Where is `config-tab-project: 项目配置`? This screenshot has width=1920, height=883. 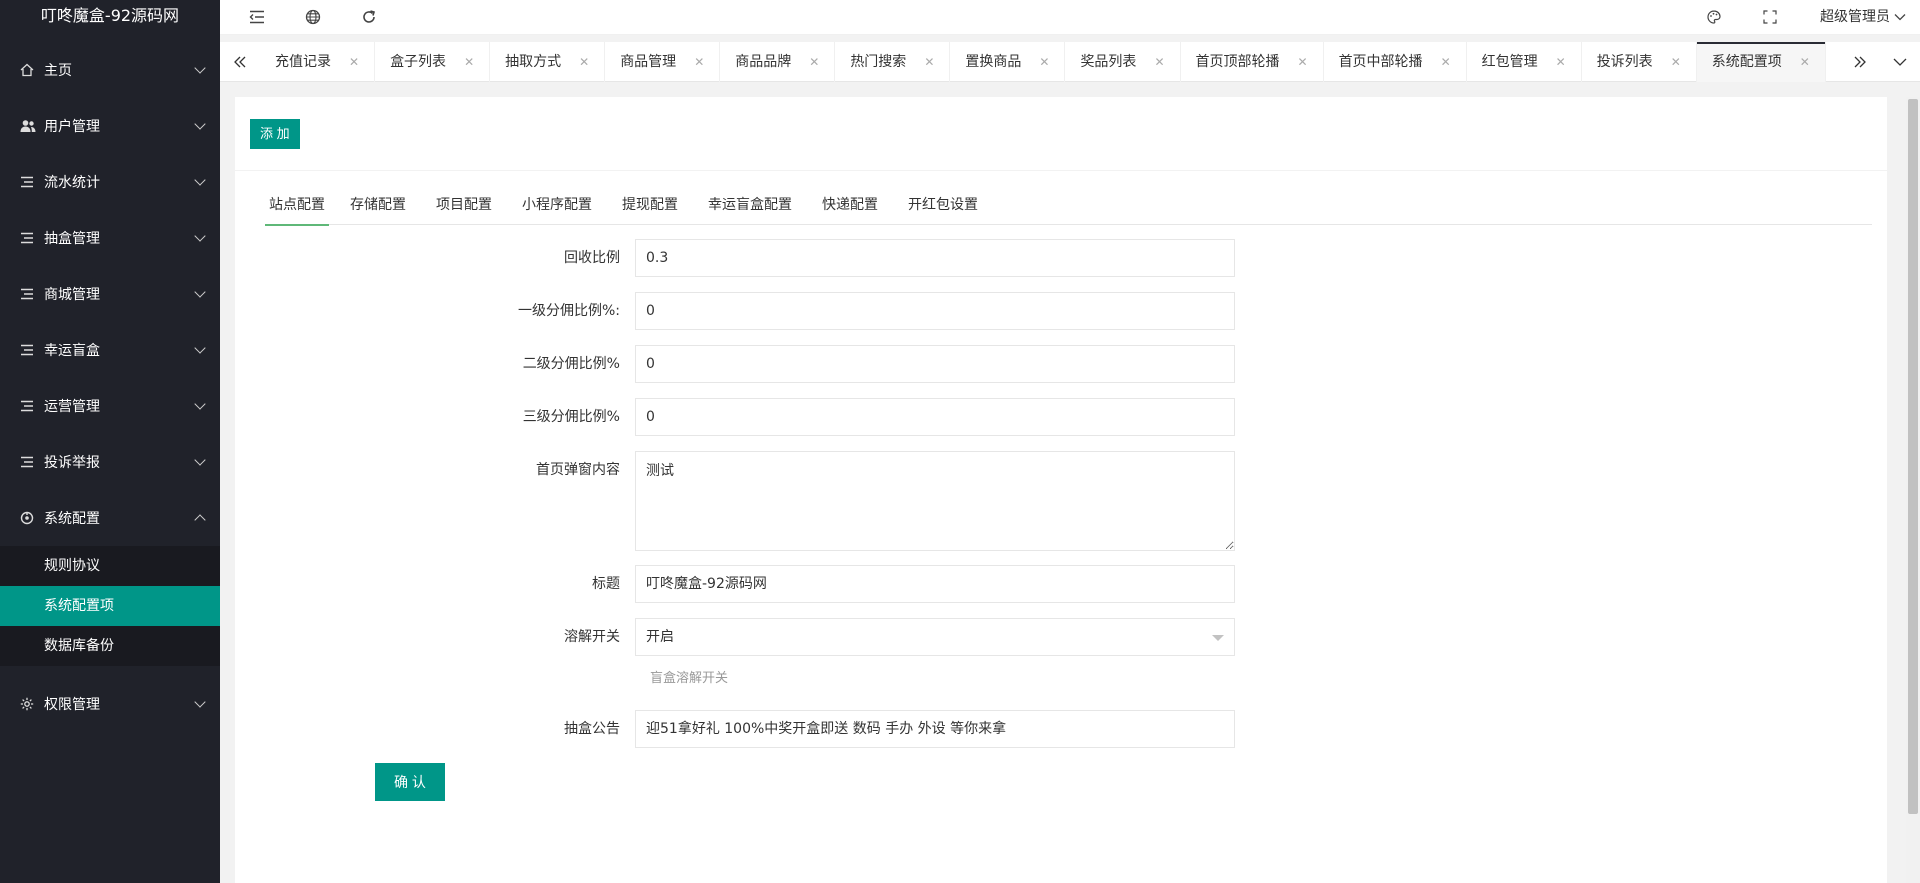 config-tab-project: 项目配置 is located at coordinates (464, 205).